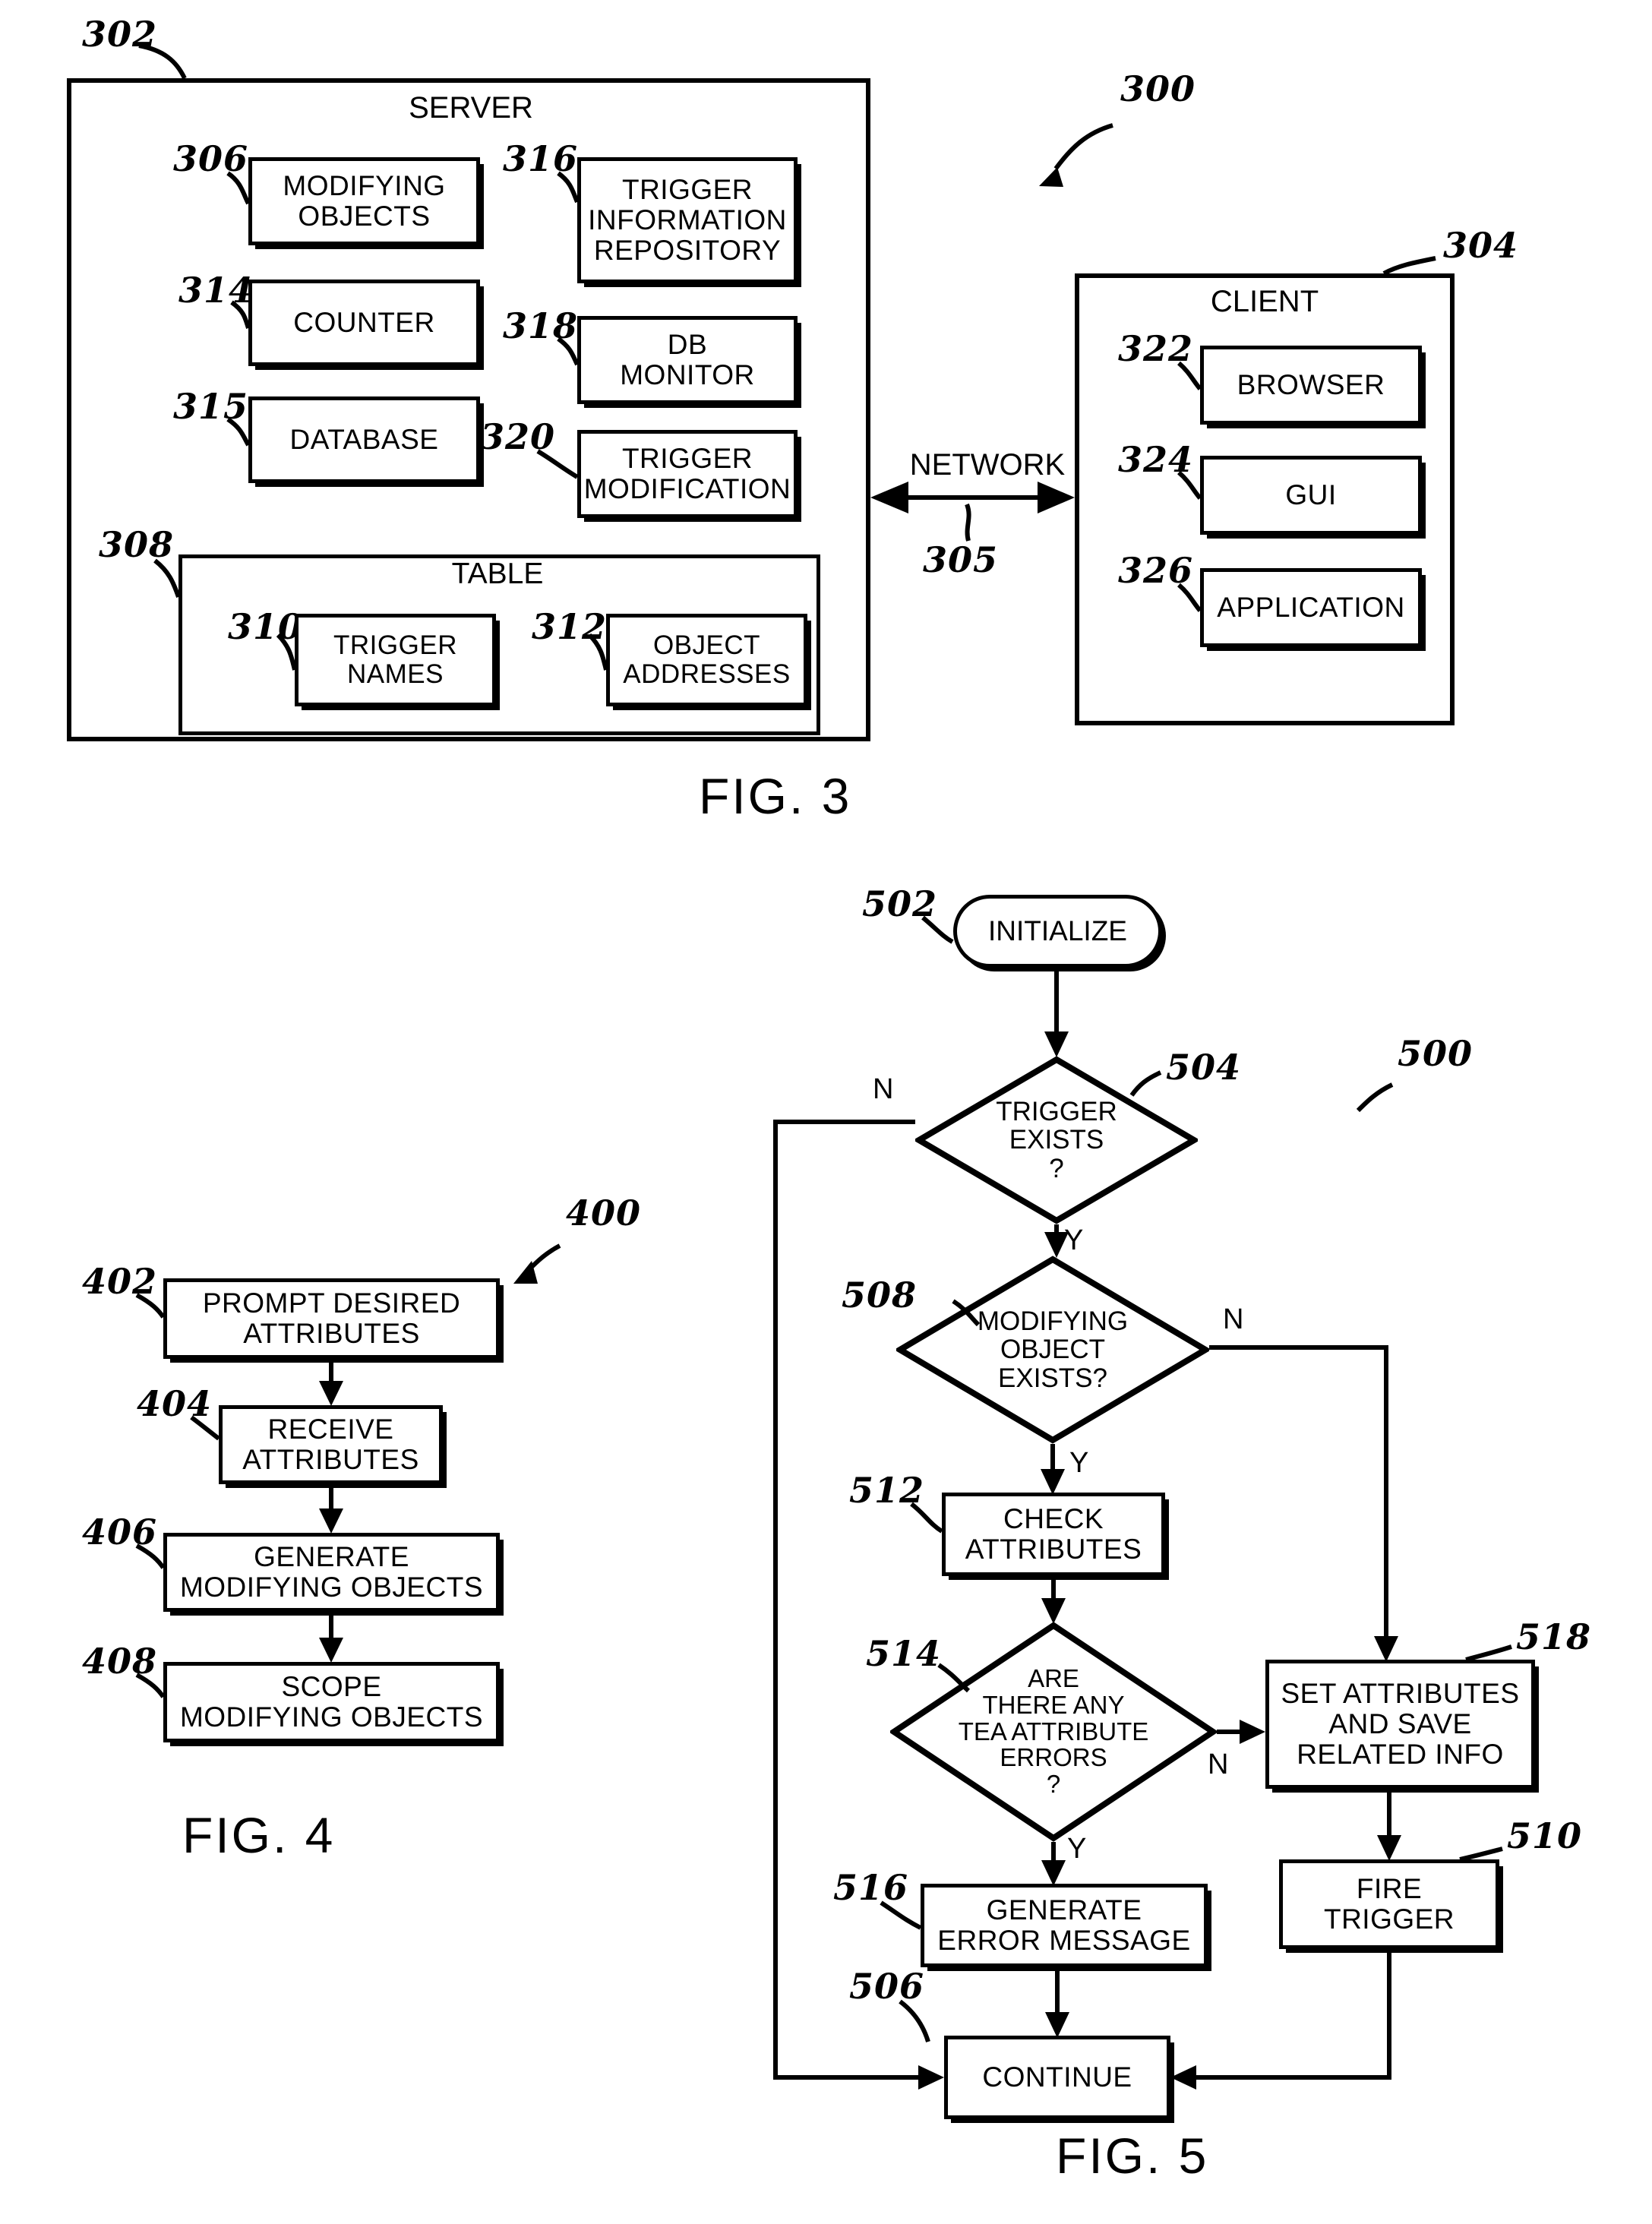  I want to click on reference-numeral-518: 518, so click(1554, 1636).